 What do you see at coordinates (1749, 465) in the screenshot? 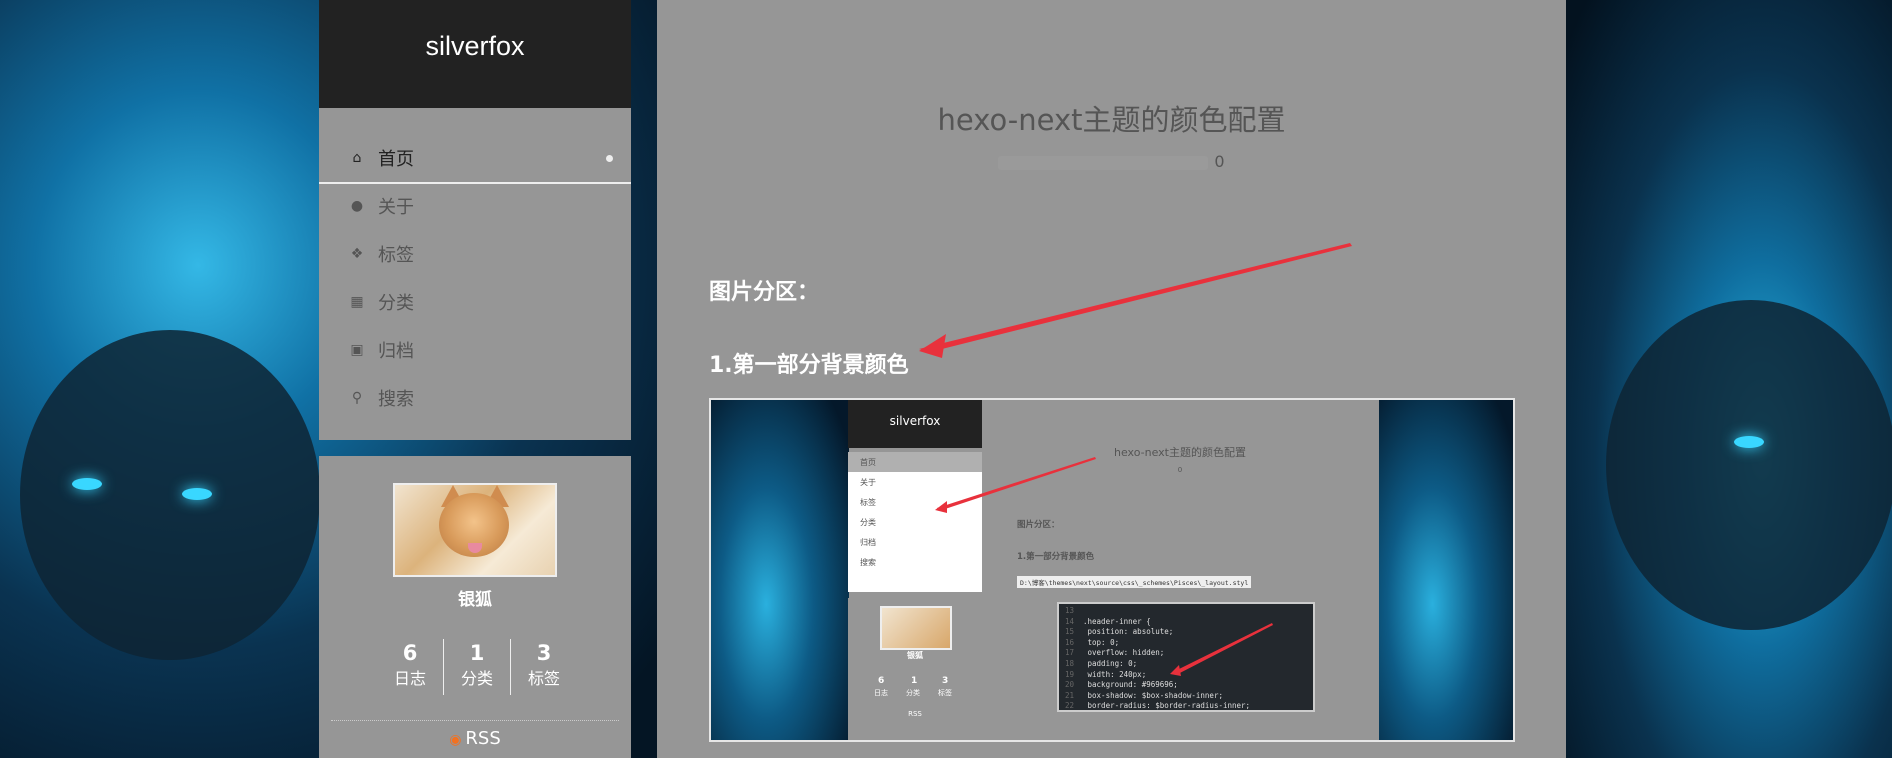
I see `horse-figure` at bounding box center [1749, 465].